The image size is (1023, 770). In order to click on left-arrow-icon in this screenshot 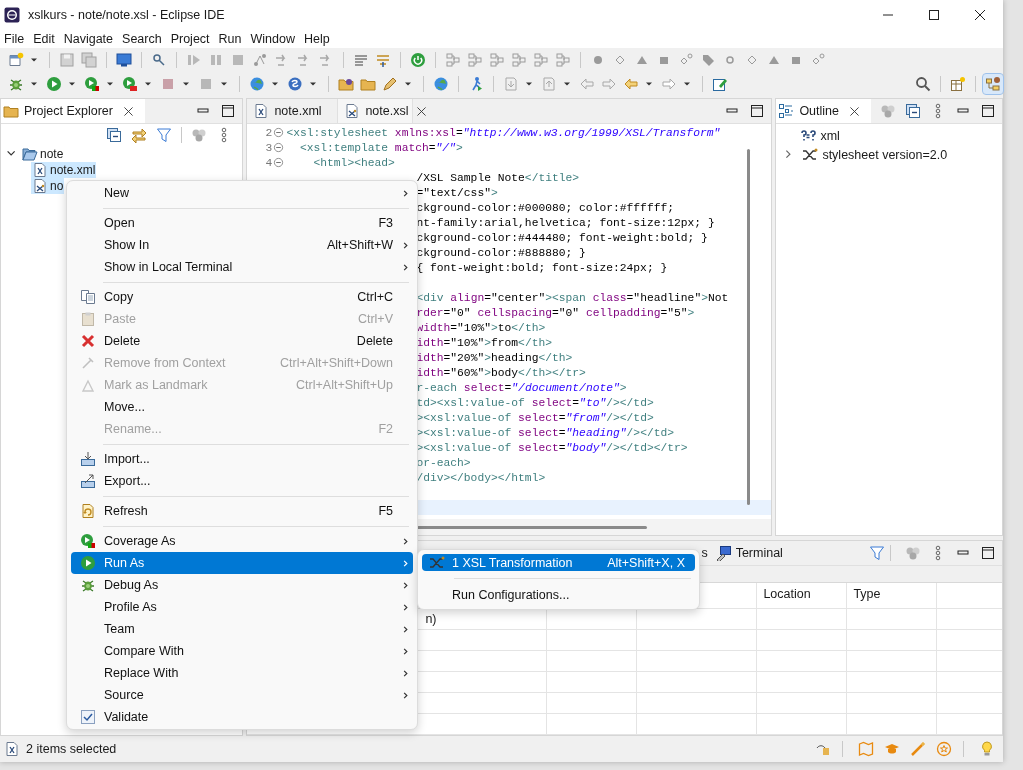, I will do `click(587, 84)`.